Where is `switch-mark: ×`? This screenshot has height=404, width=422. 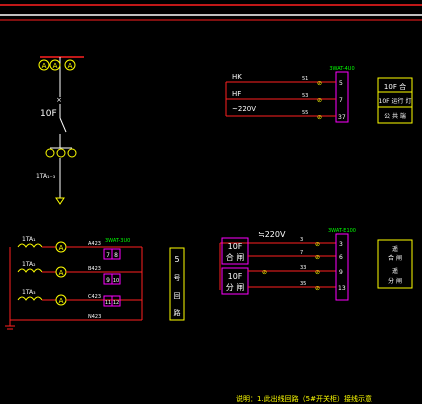 switch-mark: × is located at coordinates (59, 100).